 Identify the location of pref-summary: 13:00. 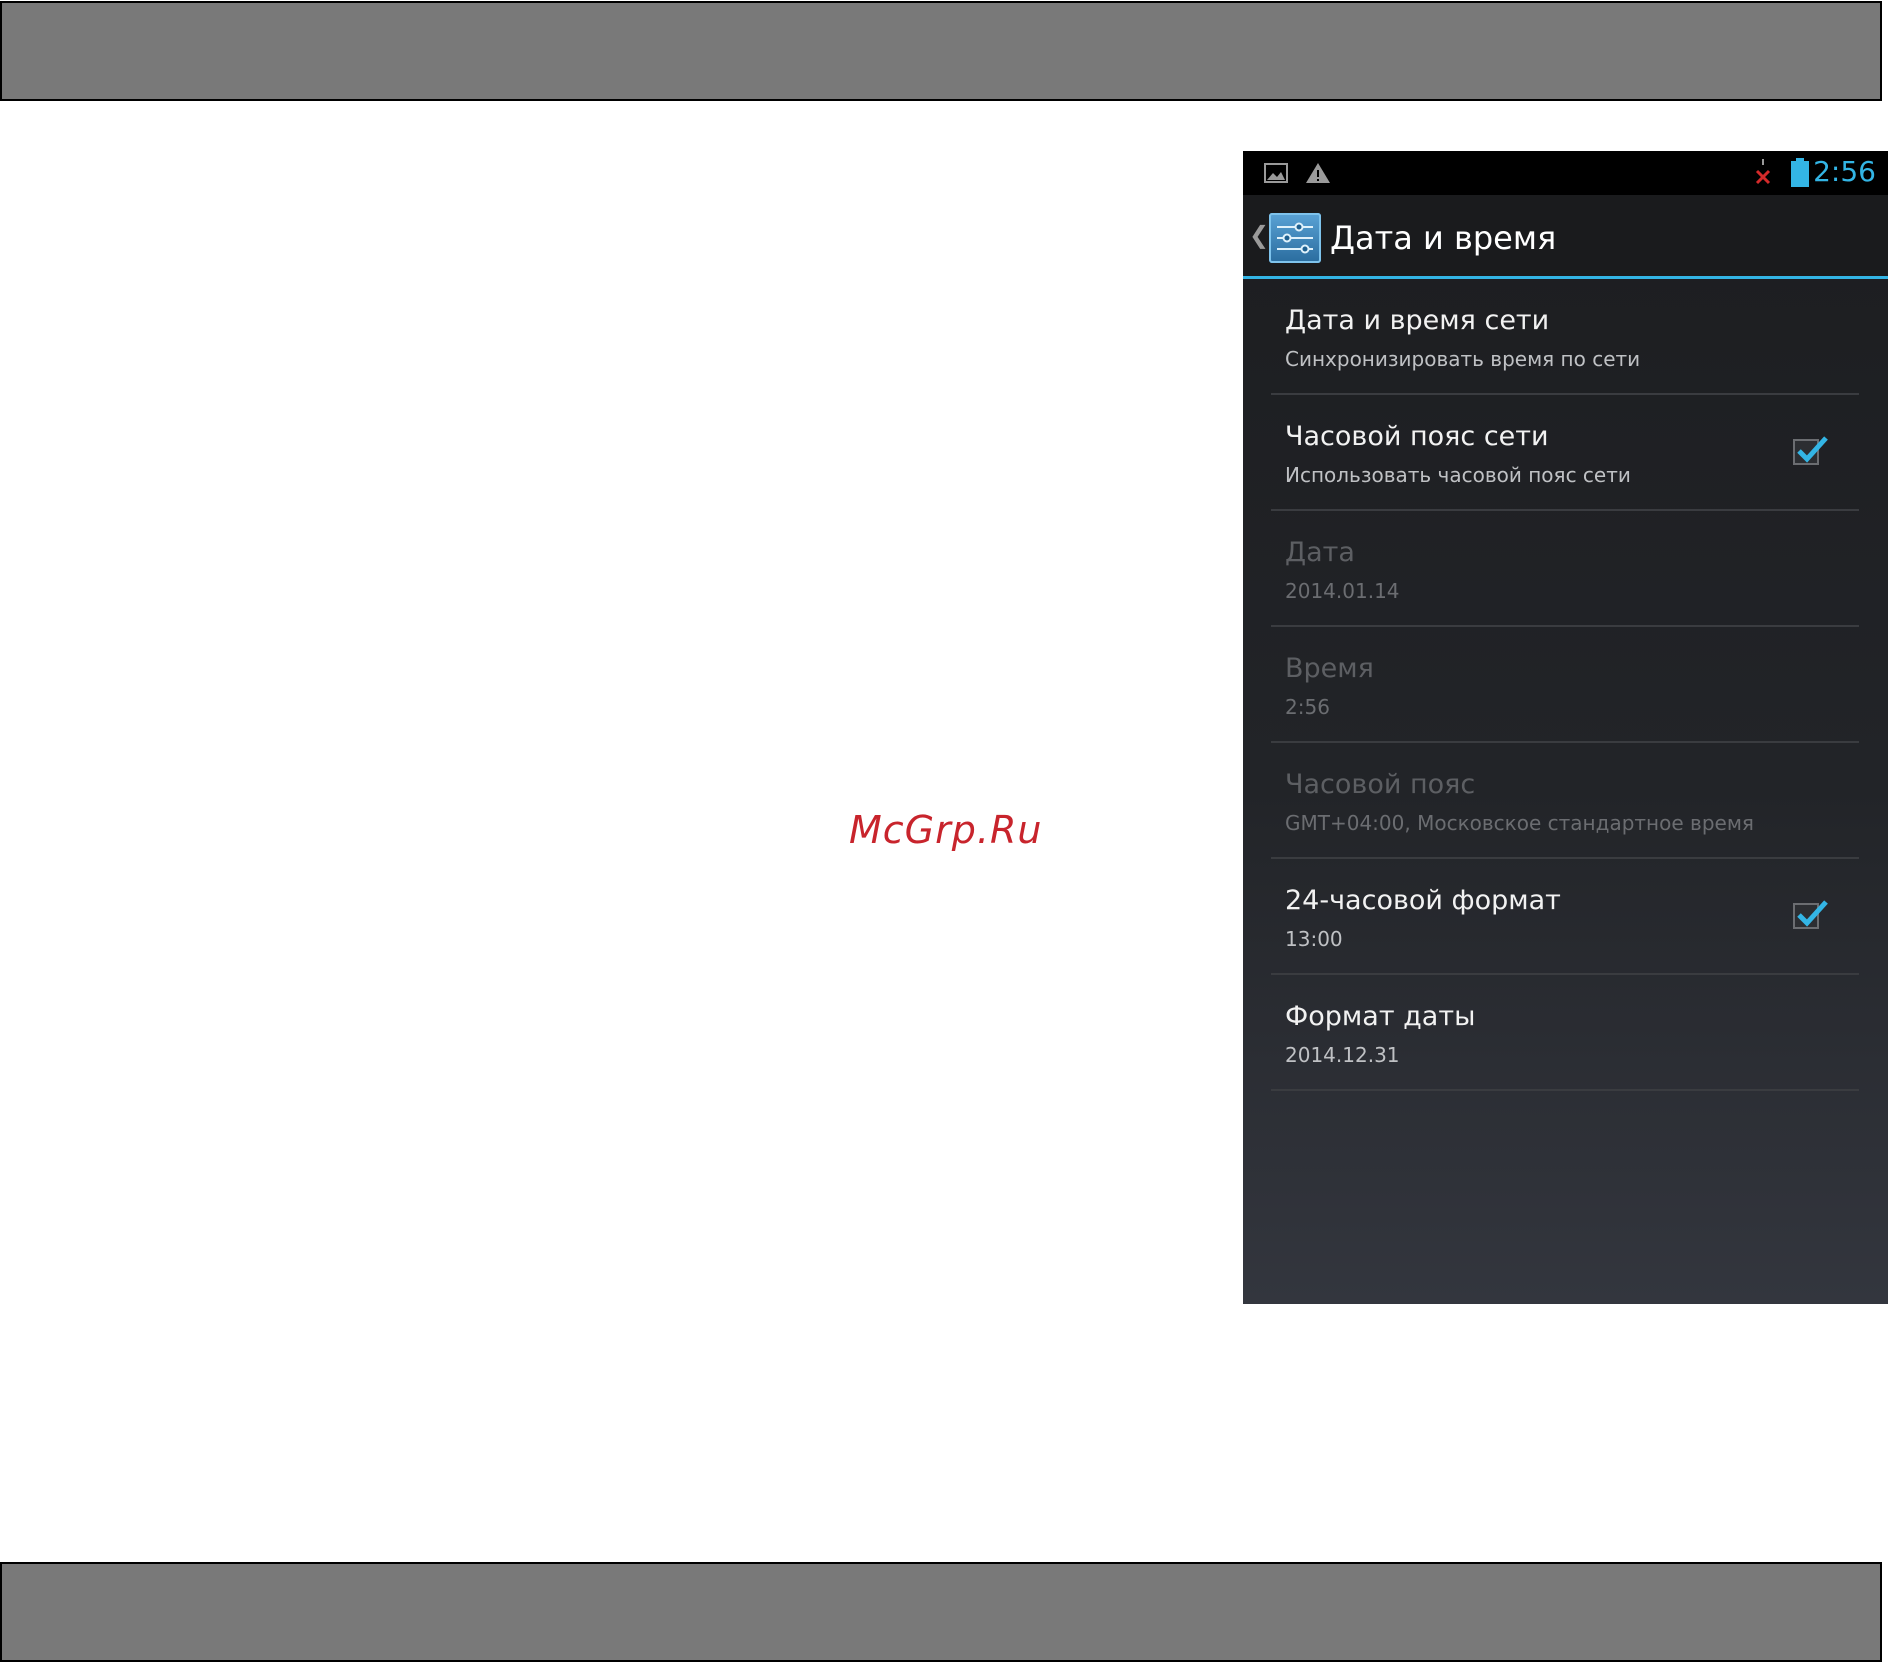
(1314, 939).